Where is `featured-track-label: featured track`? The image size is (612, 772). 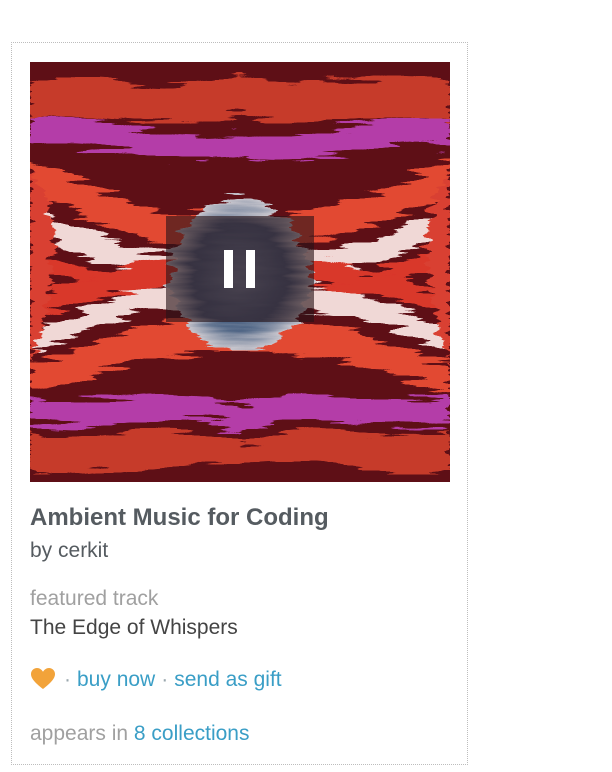
featured-track-label: featured track is located at coordinates (94, 598).